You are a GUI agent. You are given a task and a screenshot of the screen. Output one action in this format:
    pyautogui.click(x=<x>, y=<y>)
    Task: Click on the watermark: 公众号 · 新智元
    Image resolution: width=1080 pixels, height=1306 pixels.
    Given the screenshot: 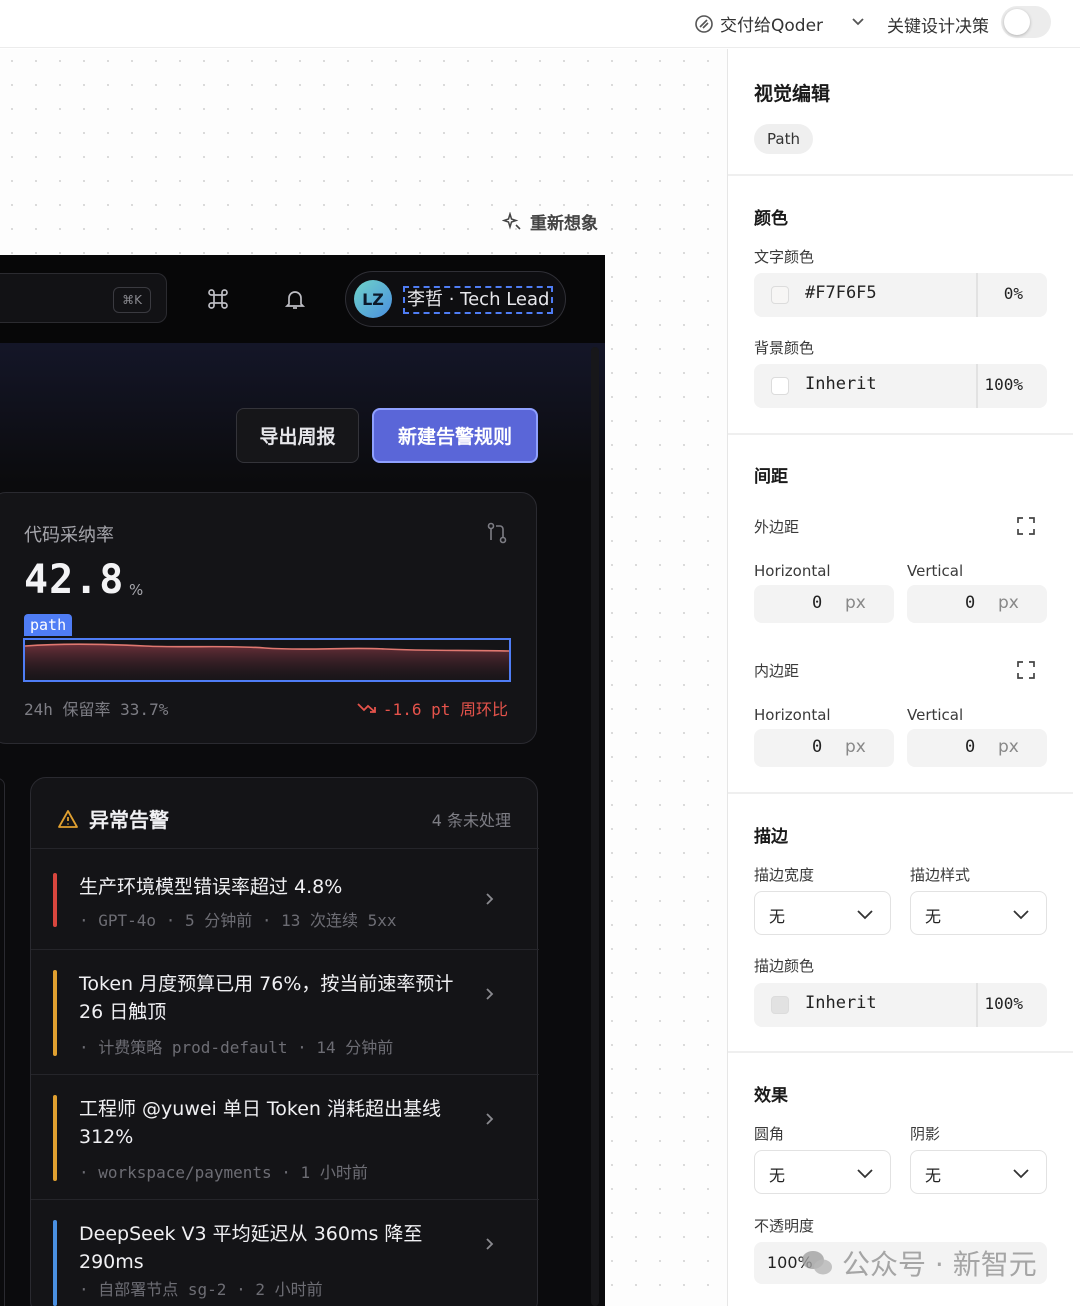 What is the action you would take?
    pyautogui.click(x=918, y=1263)
    